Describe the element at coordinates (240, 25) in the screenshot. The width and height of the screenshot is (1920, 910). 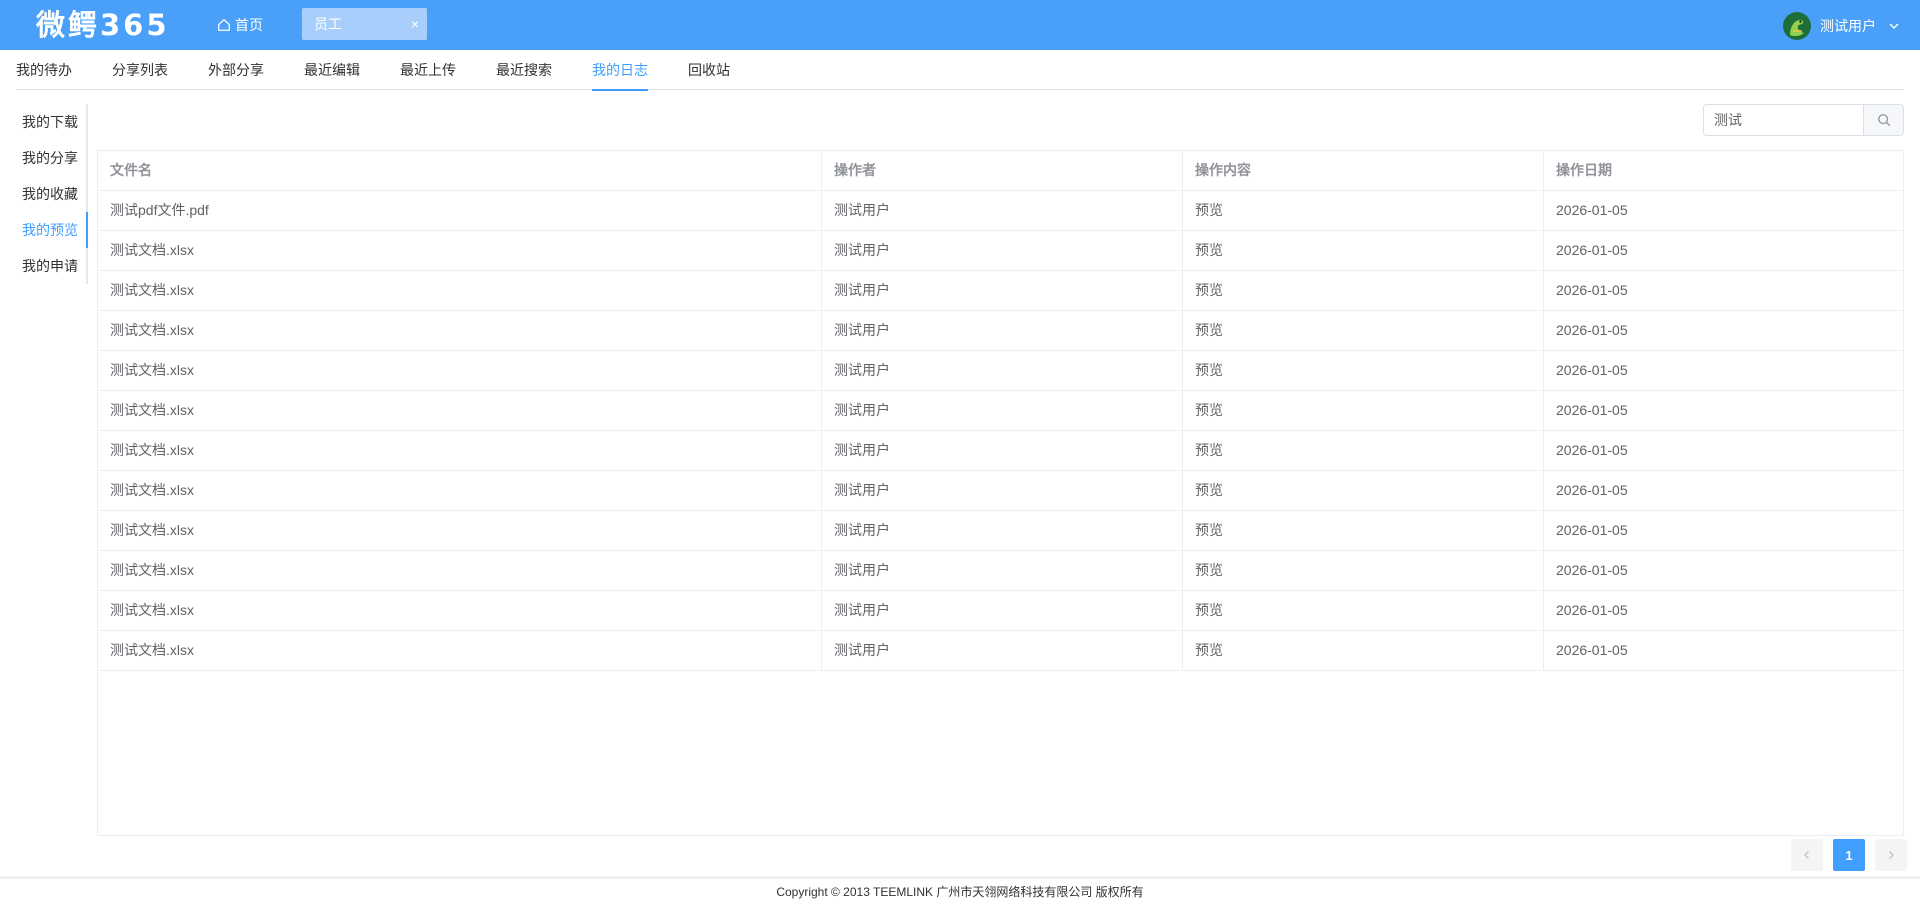
I see `home-link: 首页` at that location.